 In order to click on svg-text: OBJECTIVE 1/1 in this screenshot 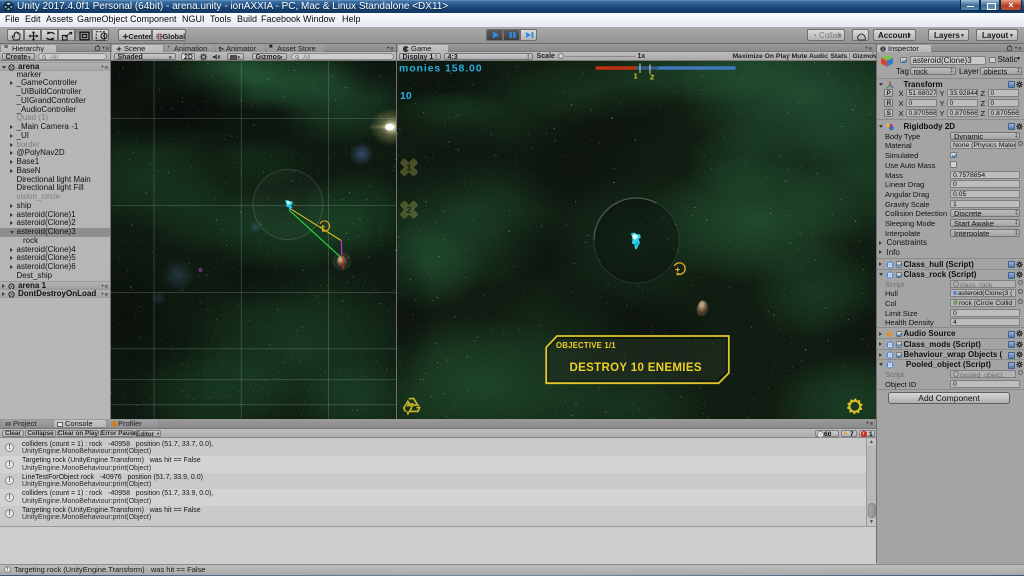, I will do `click(586, 345)`.